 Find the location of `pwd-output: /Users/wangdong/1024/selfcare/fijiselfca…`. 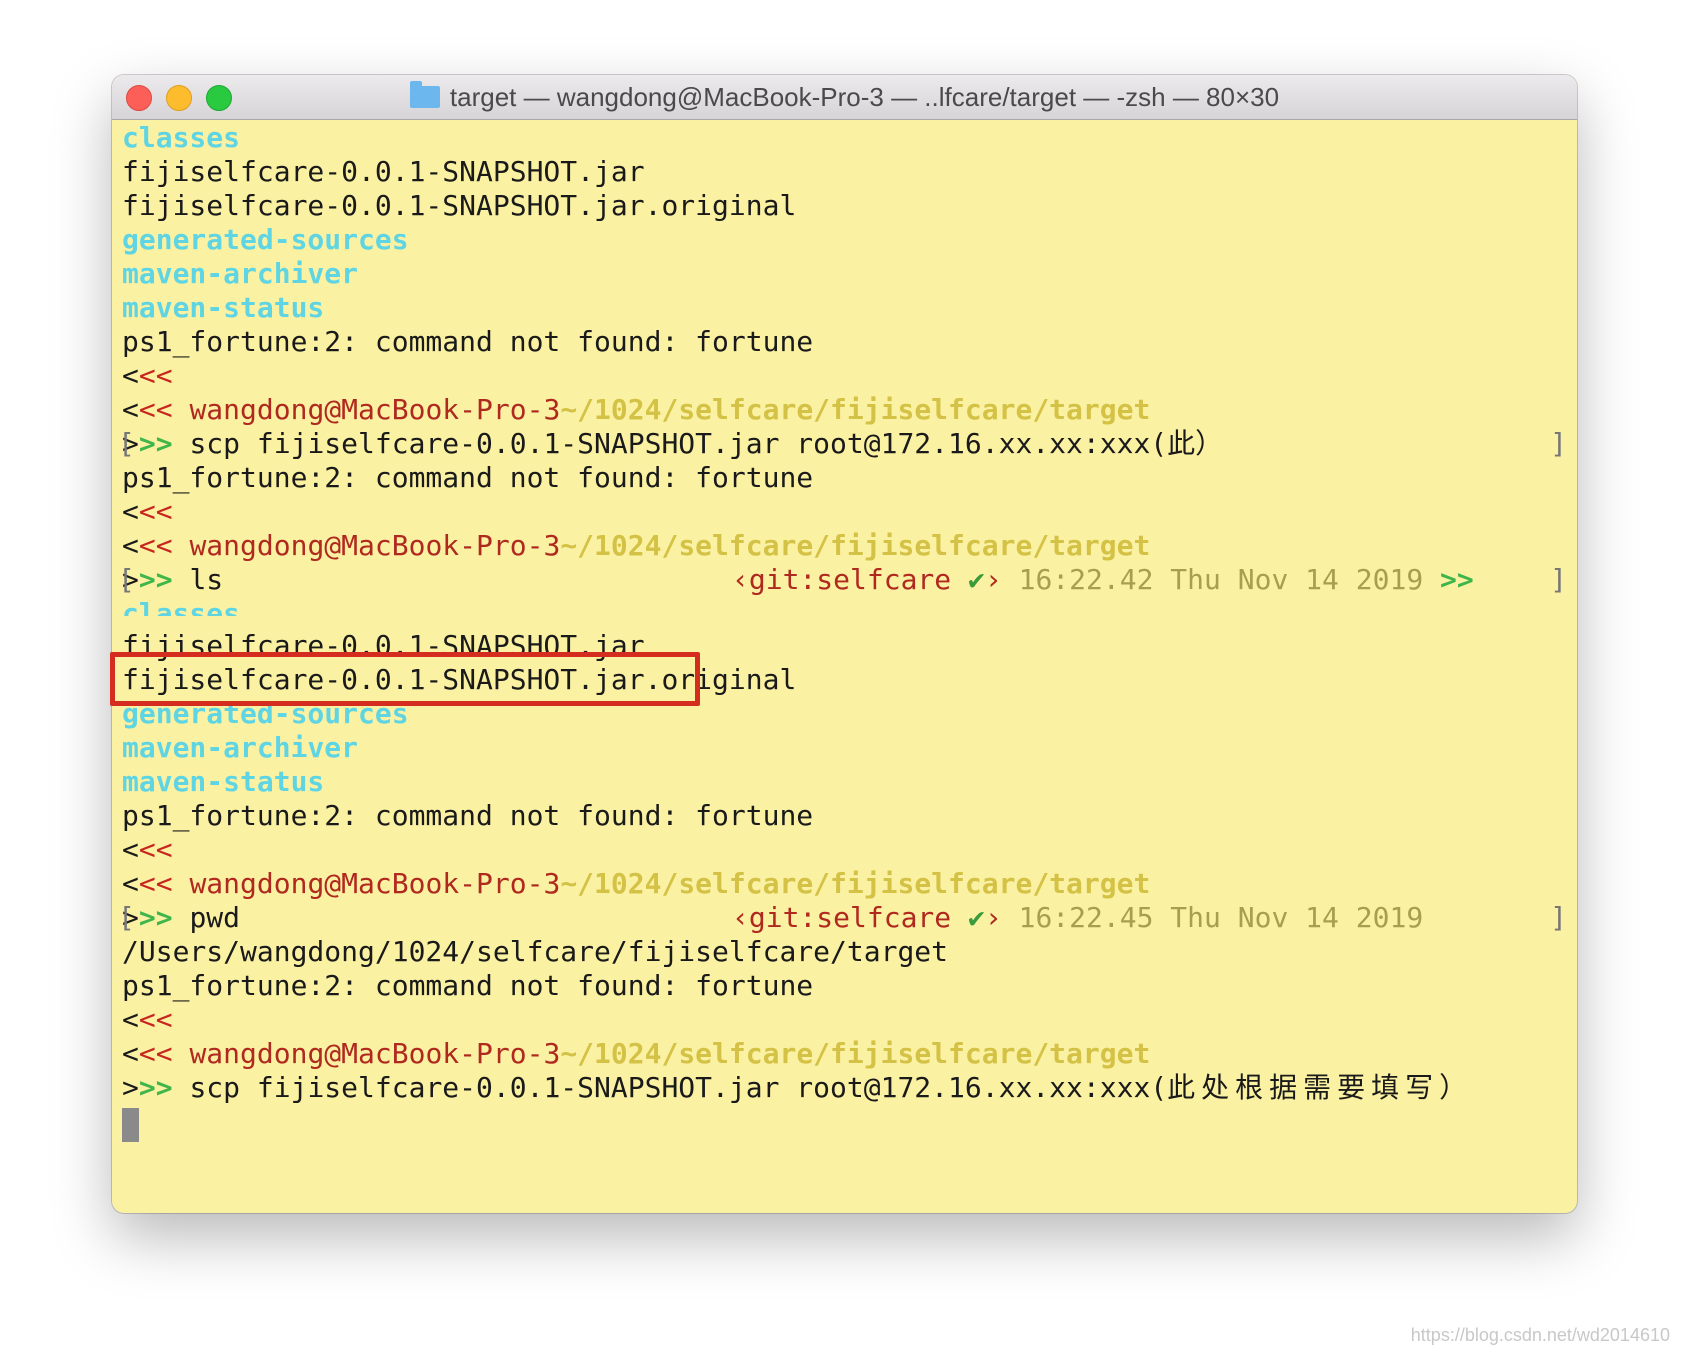

pwd-output: /Users/wangdong/1024/selfcare/fijiselfca… is located at coordinates (535, 951).